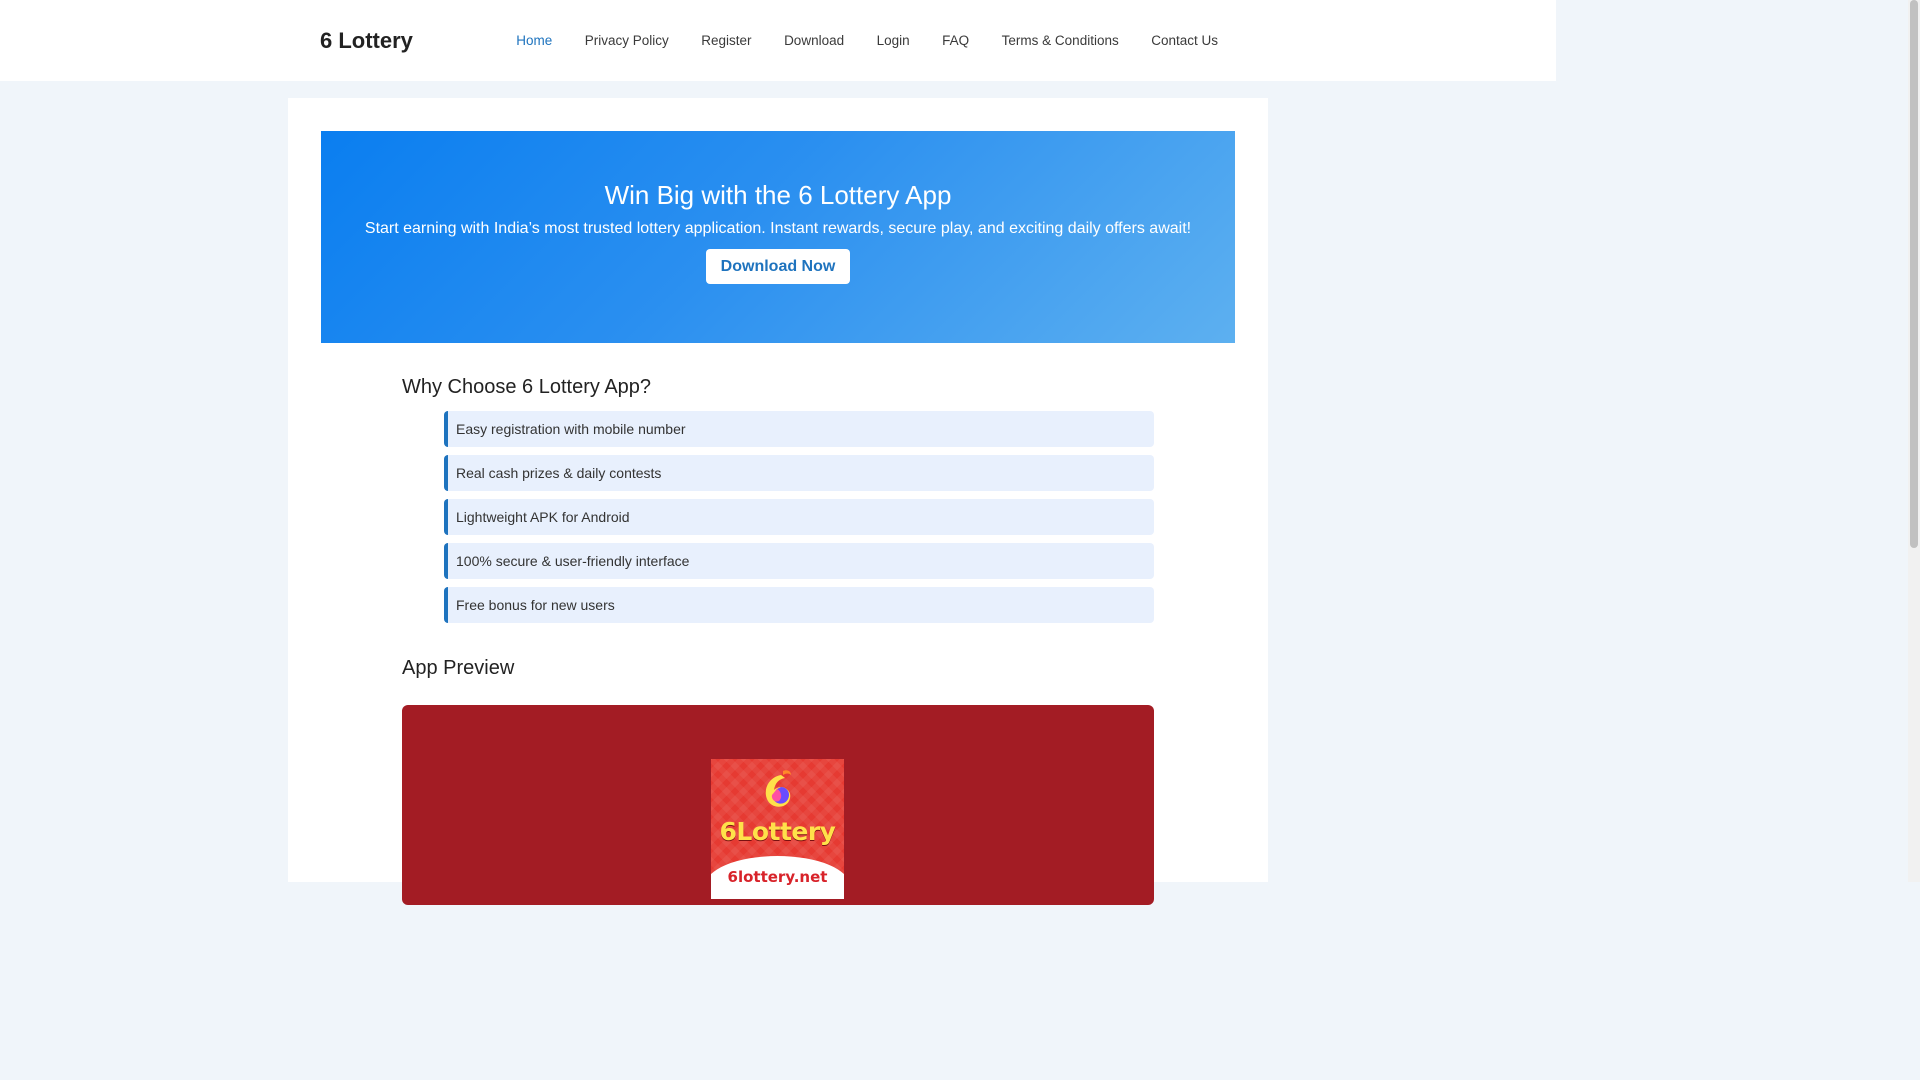 The width and height of the screenshot is (1920, 1080). Describe the element at coordinates (799, 429) in the screenshot. I see `feature-item: Easy registration with mobile number` at that location.